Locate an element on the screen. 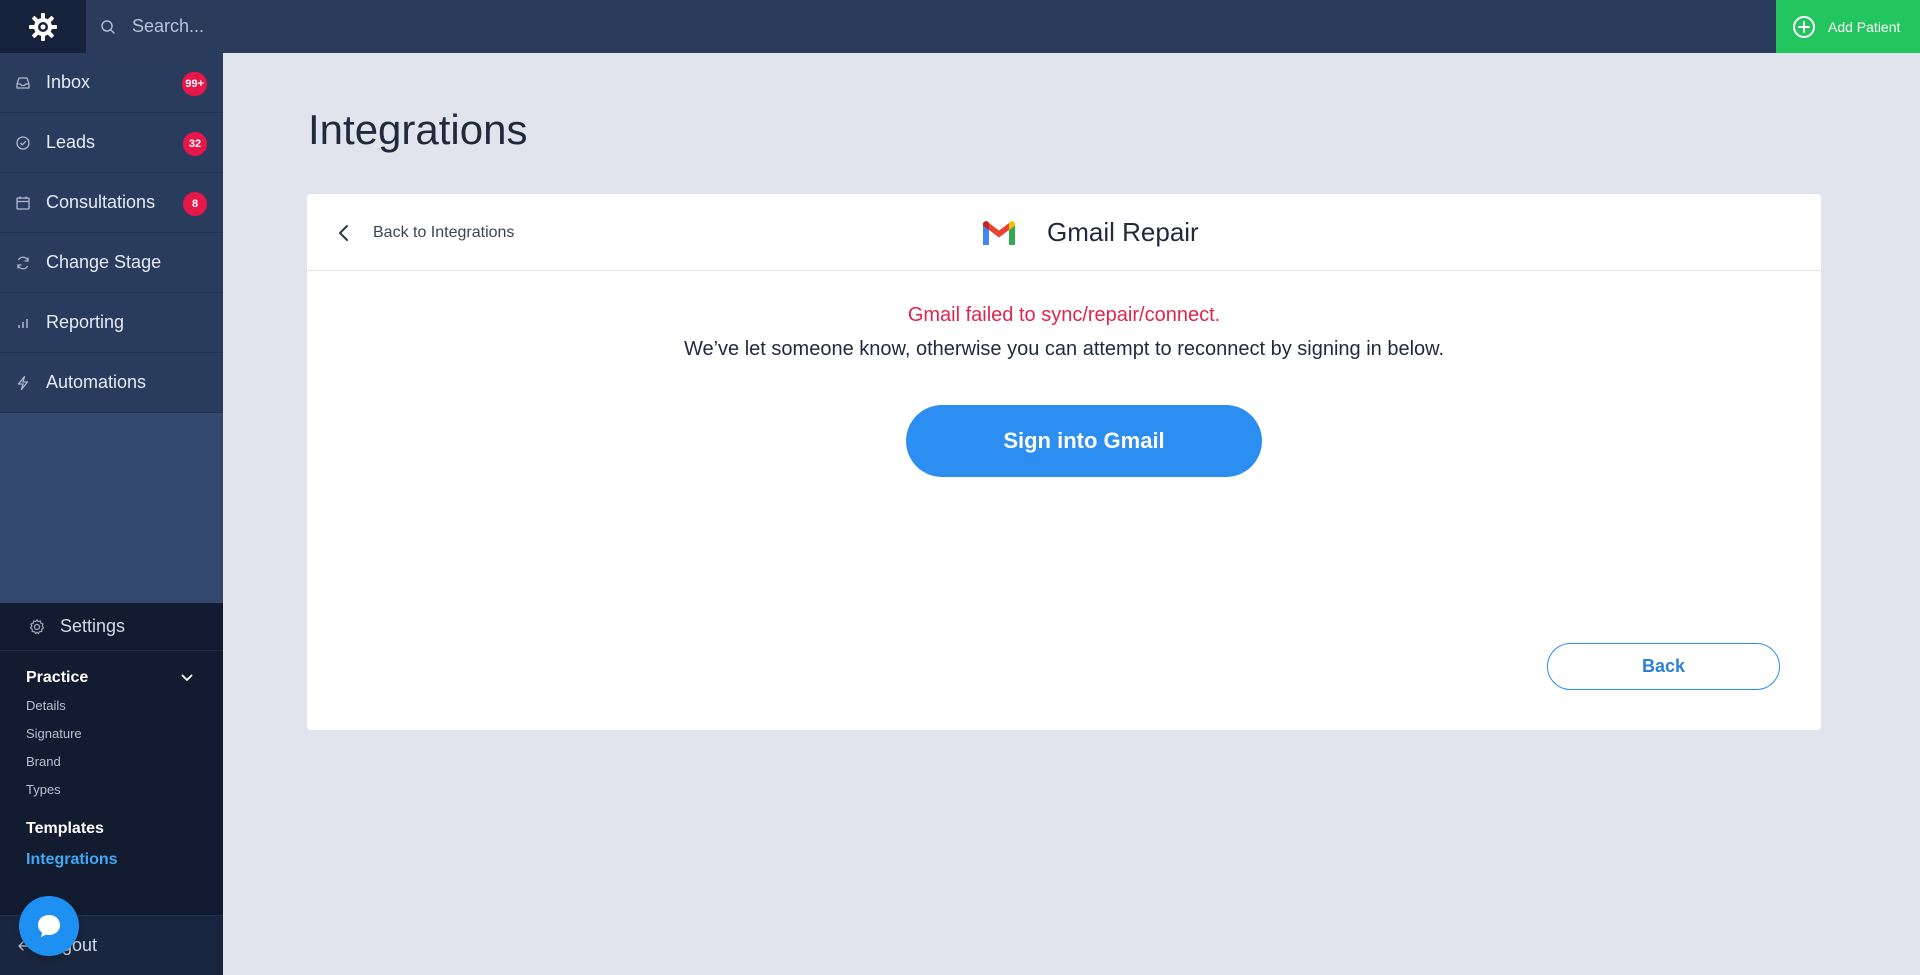  app-logo is located at coordinates (43, 26).